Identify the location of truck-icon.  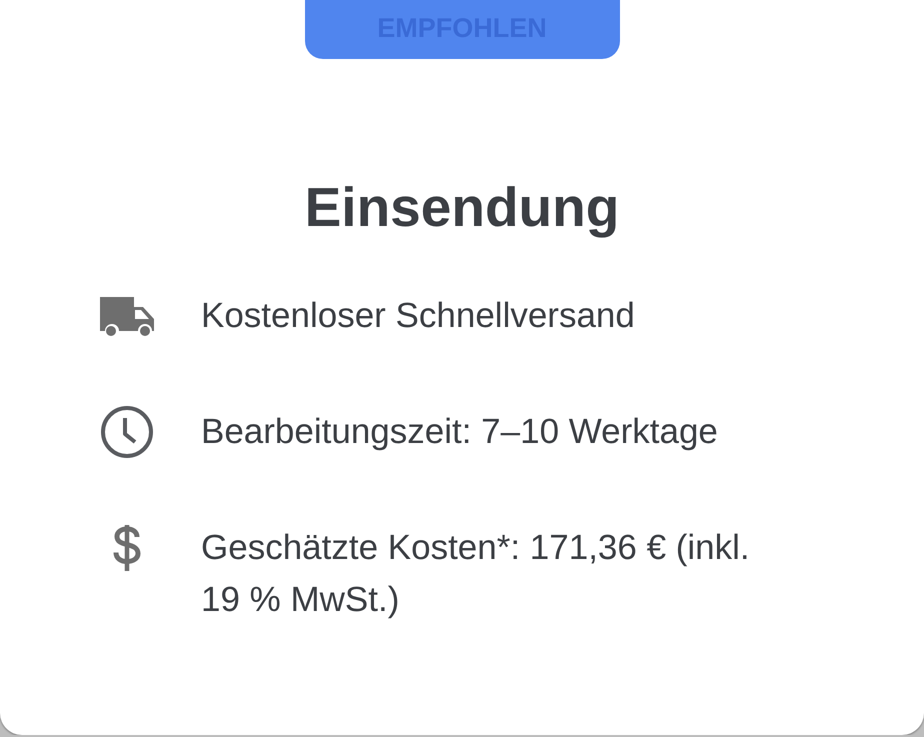
(127, 316).